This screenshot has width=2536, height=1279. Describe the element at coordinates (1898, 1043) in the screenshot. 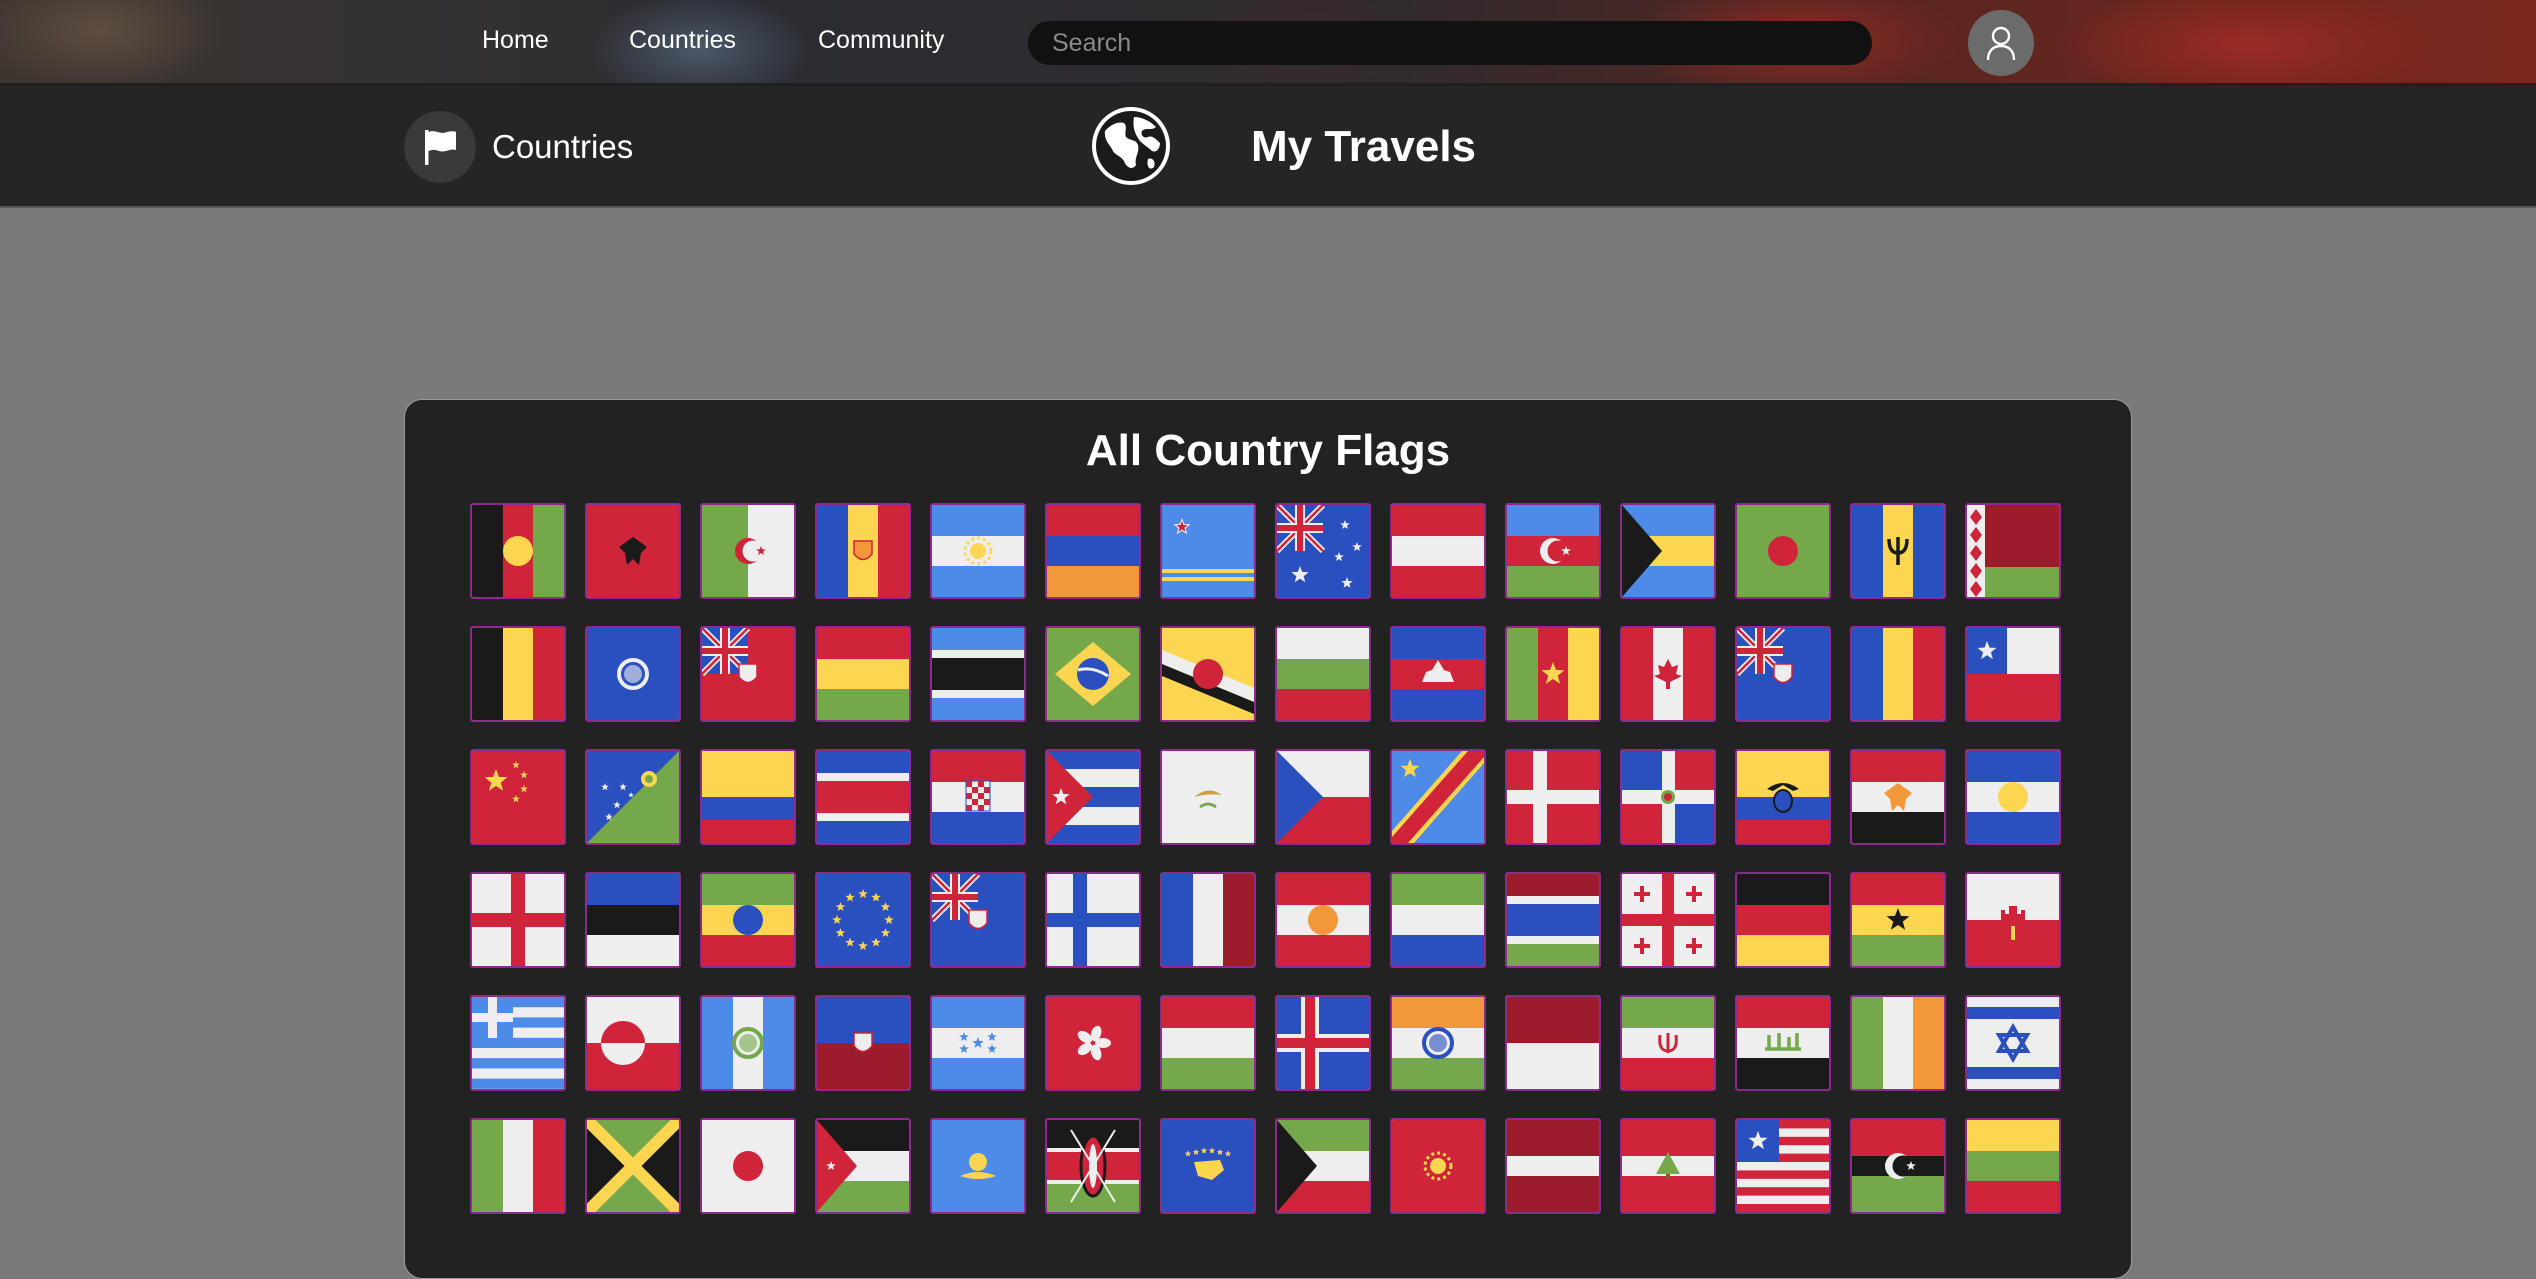

I see `flag-ireland` at that location.